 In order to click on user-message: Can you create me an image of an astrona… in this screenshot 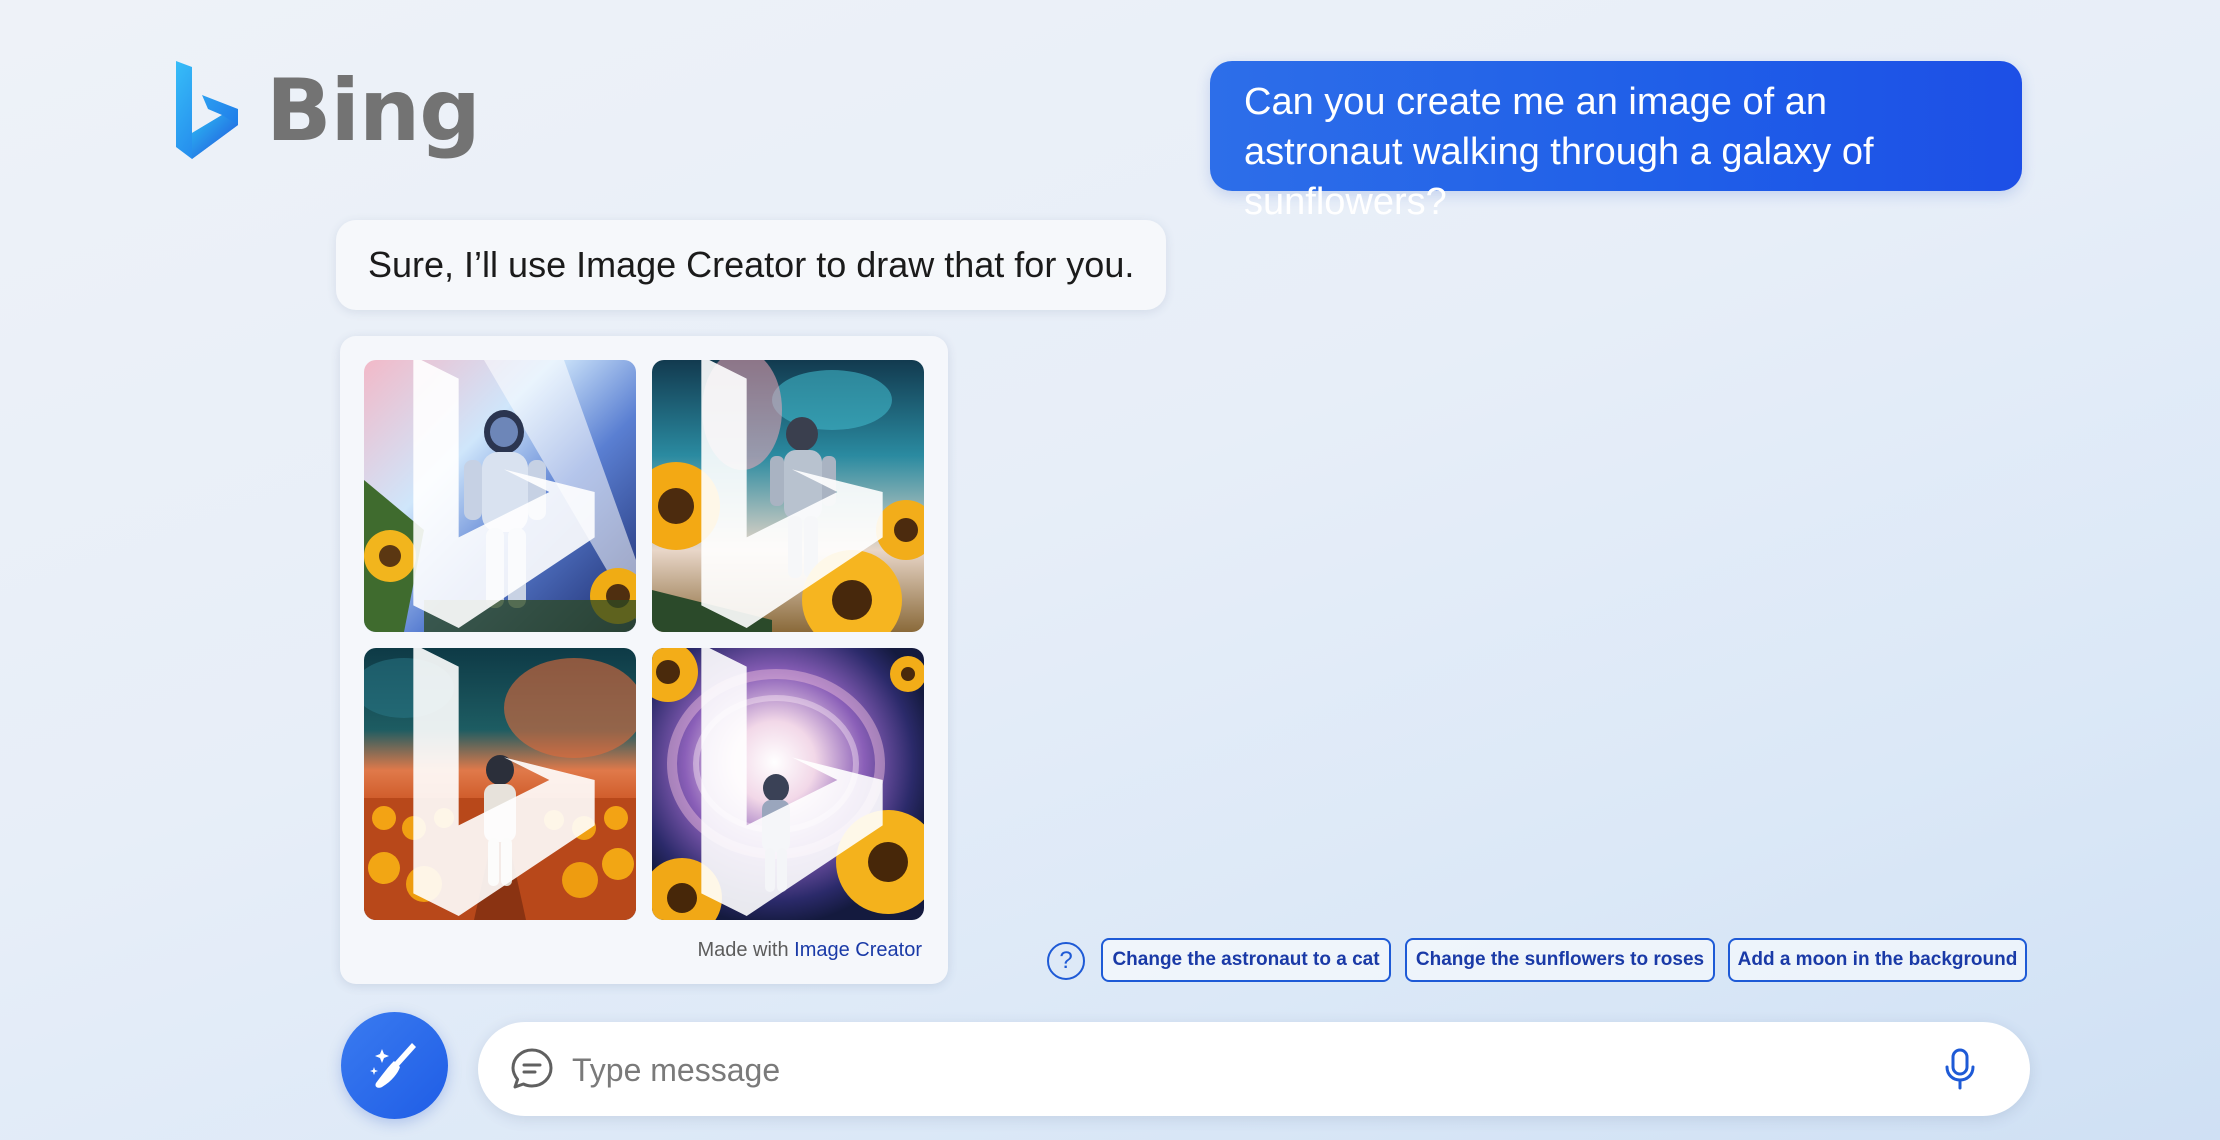, I will do `click(1616, 142)`.